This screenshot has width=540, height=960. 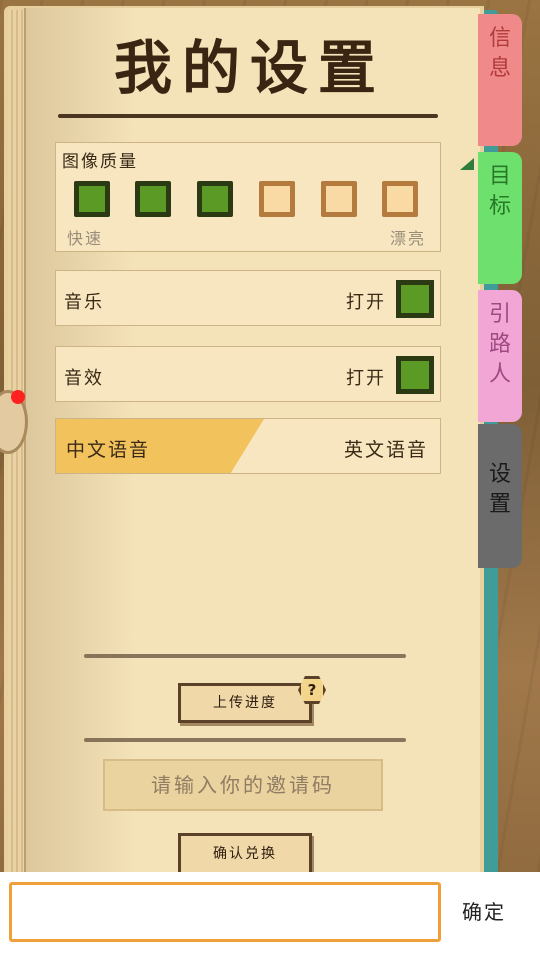 What do you see at coordinates (245, 740) in the screenshot?
I see `divider-bottom` at bounding box center [245, 740].